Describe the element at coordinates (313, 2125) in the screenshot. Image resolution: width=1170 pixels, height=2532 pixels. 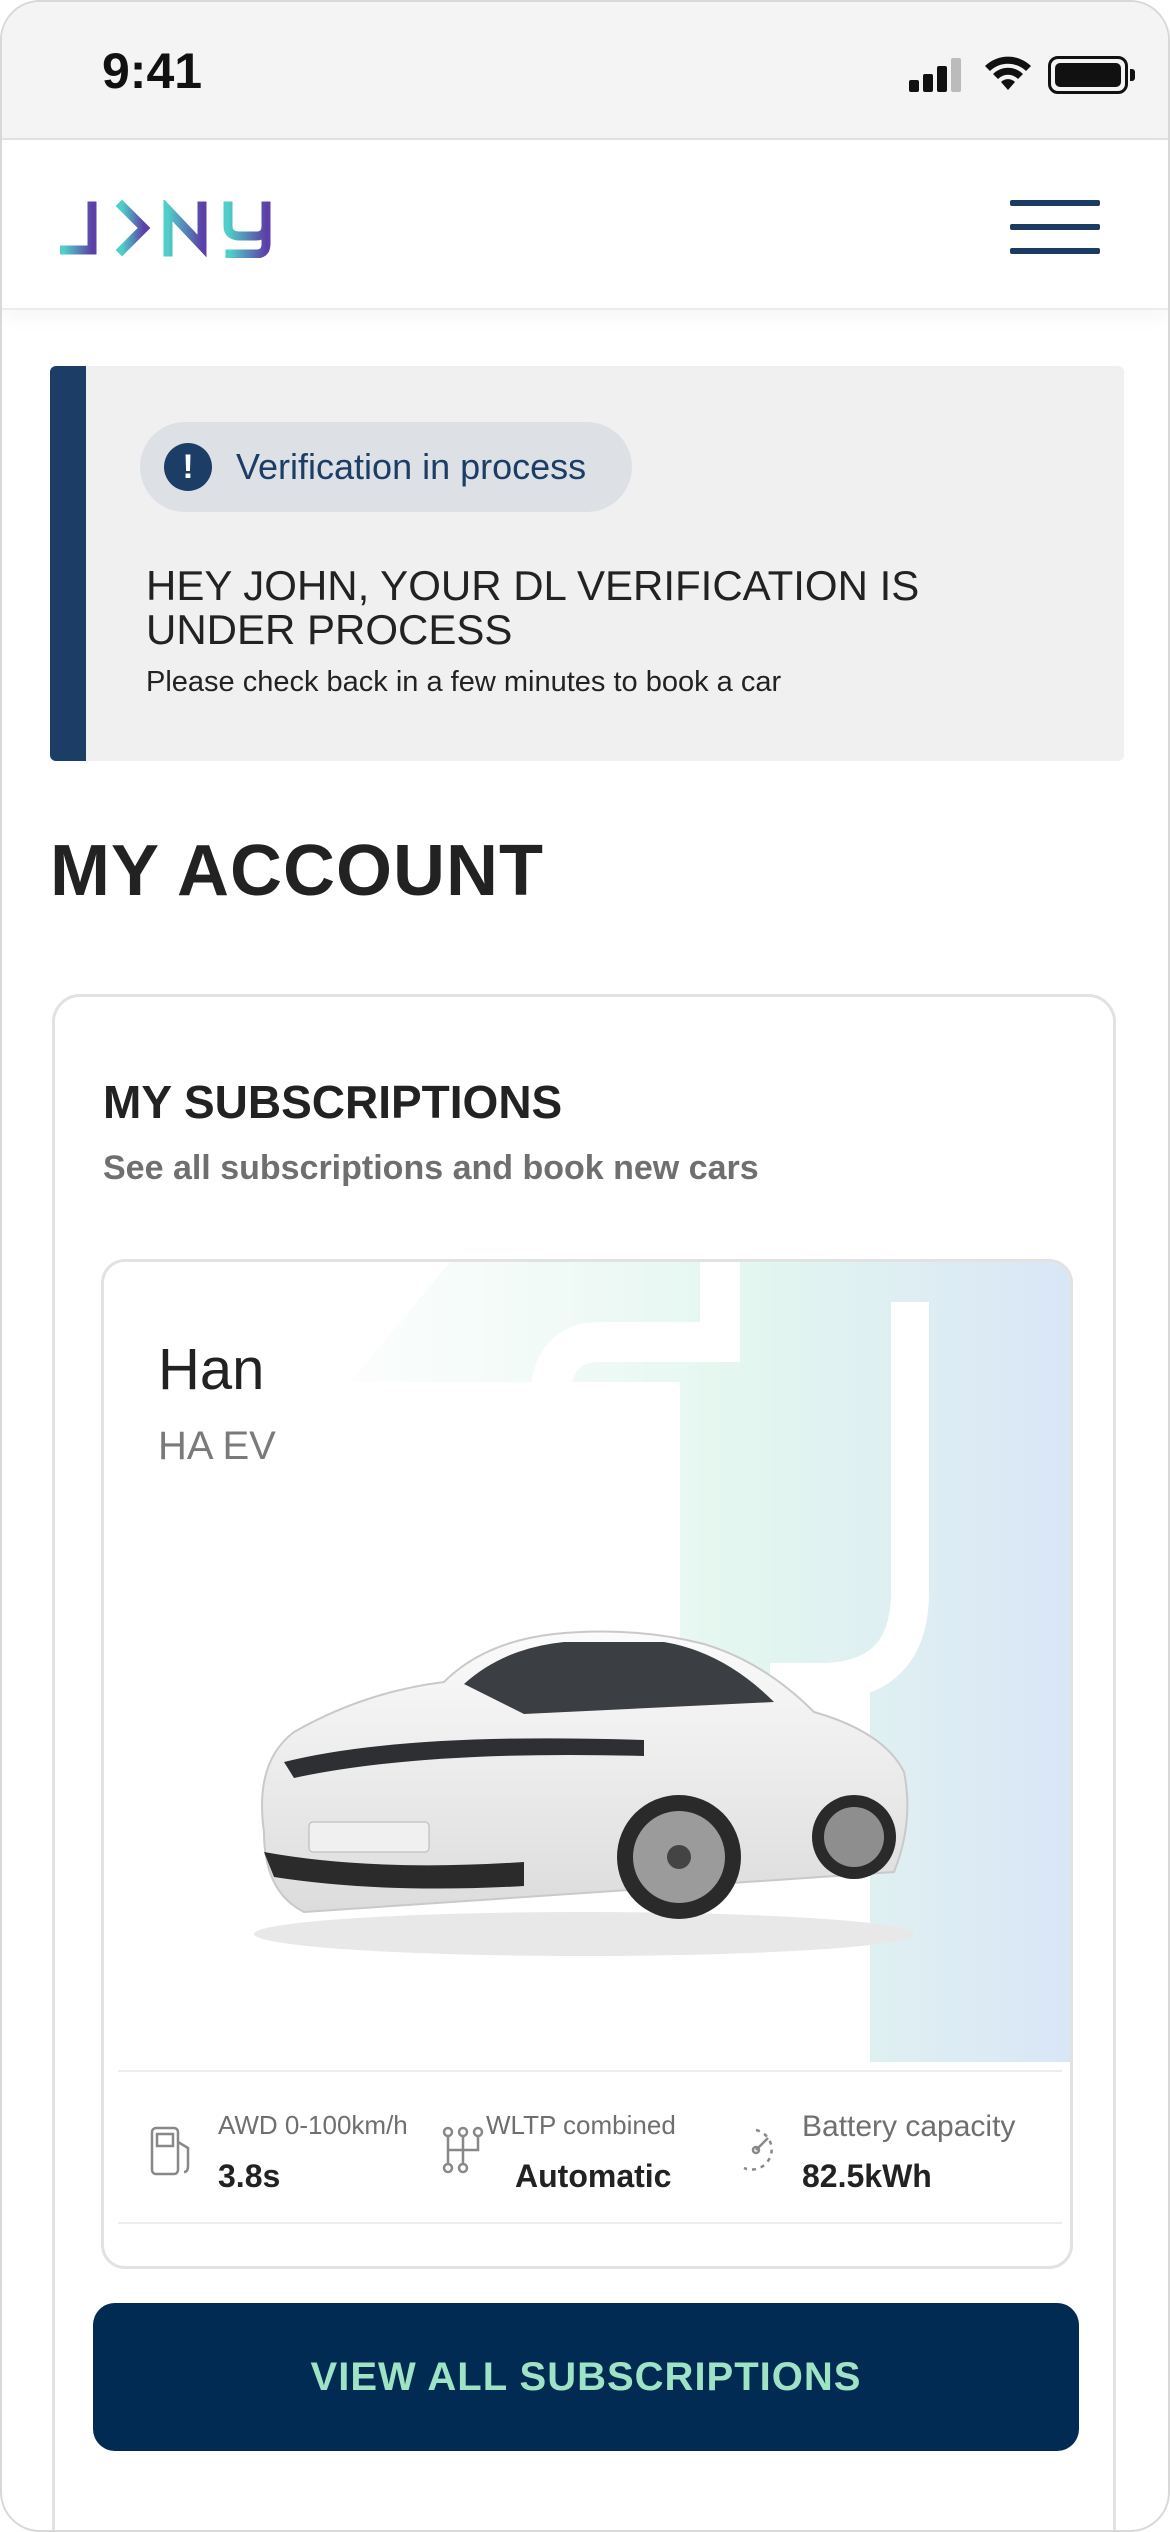
I see `spec-label: AWD 0-100km/h` at that location.